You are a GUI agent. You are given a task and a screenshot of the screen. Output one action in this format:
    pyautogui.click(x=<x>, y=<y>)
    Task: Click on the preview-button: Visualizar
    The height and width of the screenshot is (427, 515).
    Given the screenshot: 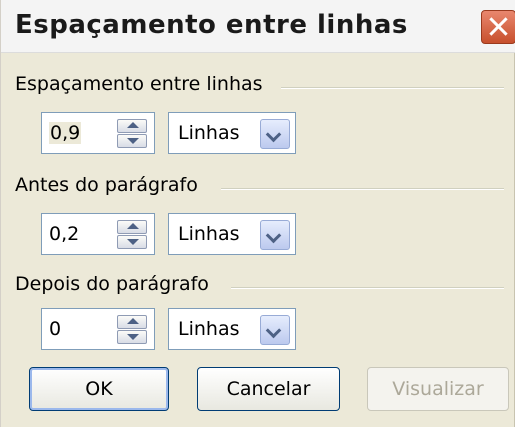 What is the action you would take?
    pyautogui.click(x=438, y=389)
    